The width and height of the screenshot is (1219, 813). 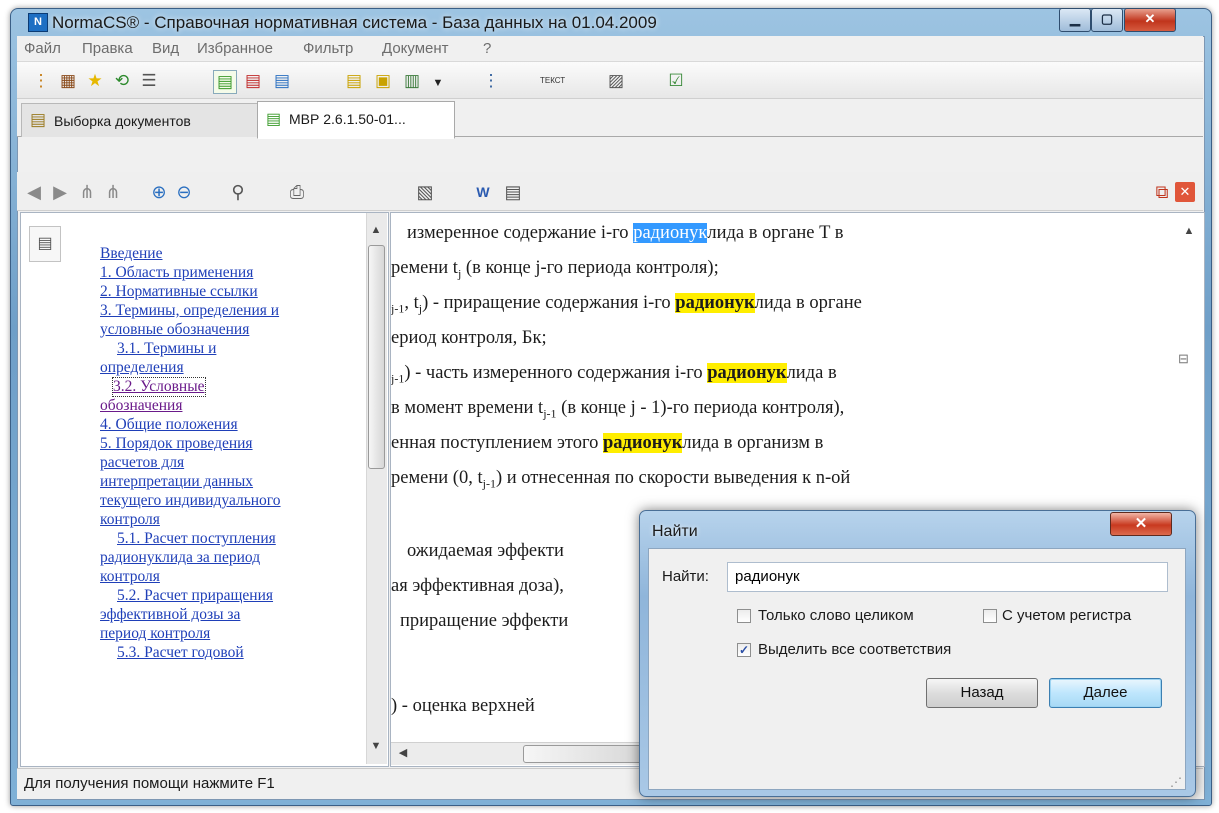 What do you see at coordinates (383, 81) in the screenshot?
I see `document-copy-icon: ▣` at bounding box center [383, 81].